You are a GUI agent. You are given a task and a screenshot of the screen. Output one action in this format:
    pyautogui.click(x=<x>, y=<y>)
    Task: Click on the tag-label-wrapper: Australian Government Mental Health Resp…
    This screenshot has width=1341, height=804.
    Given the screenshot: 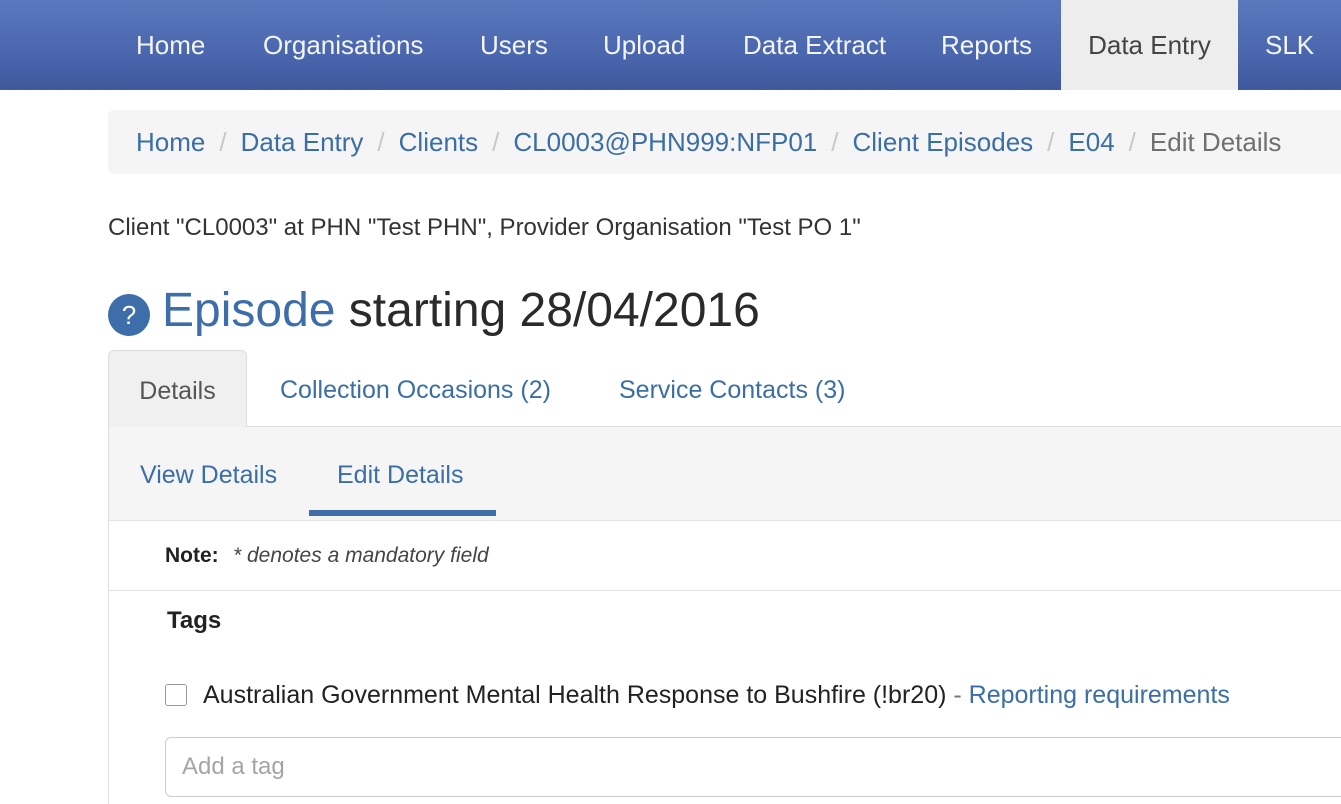 What is the action you would take?
    pyautogui.click(x=716, y=695)
    